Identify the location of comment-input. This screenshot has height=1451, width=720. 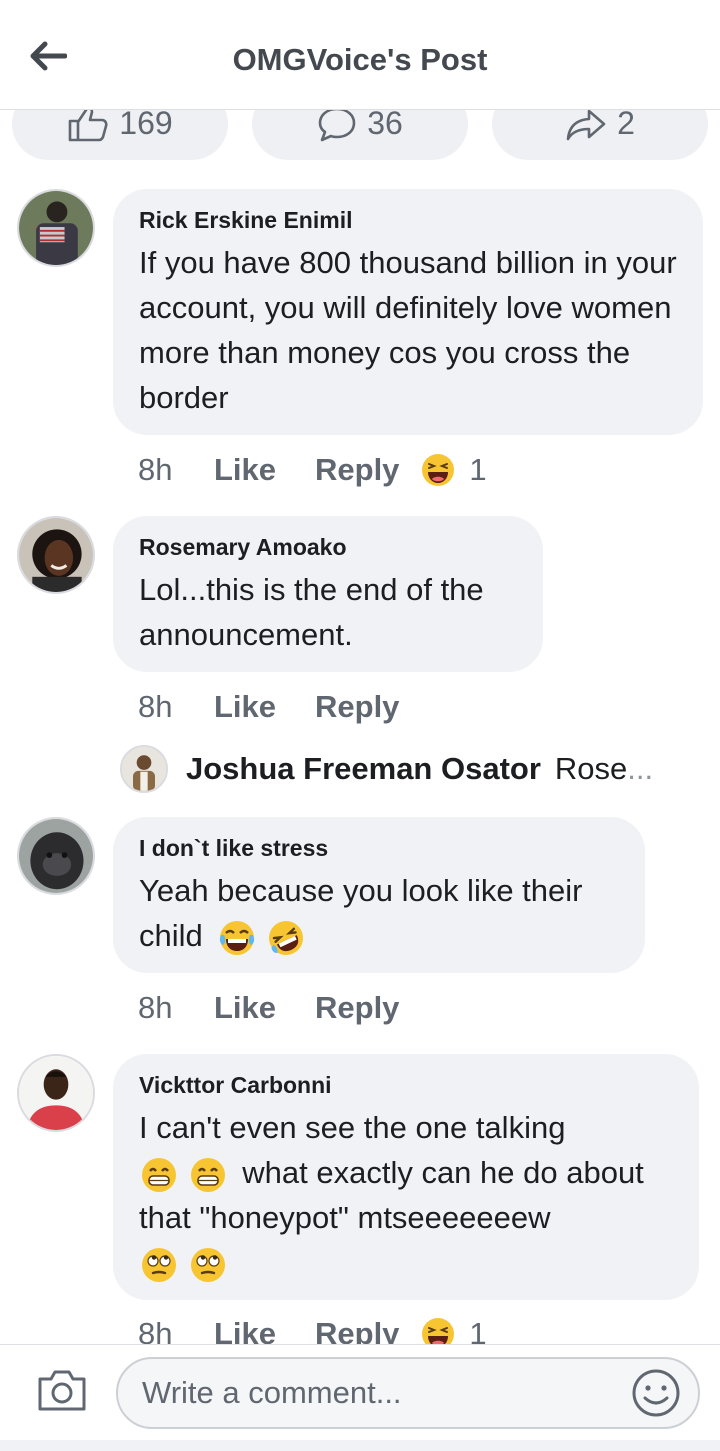
(408, 1393).